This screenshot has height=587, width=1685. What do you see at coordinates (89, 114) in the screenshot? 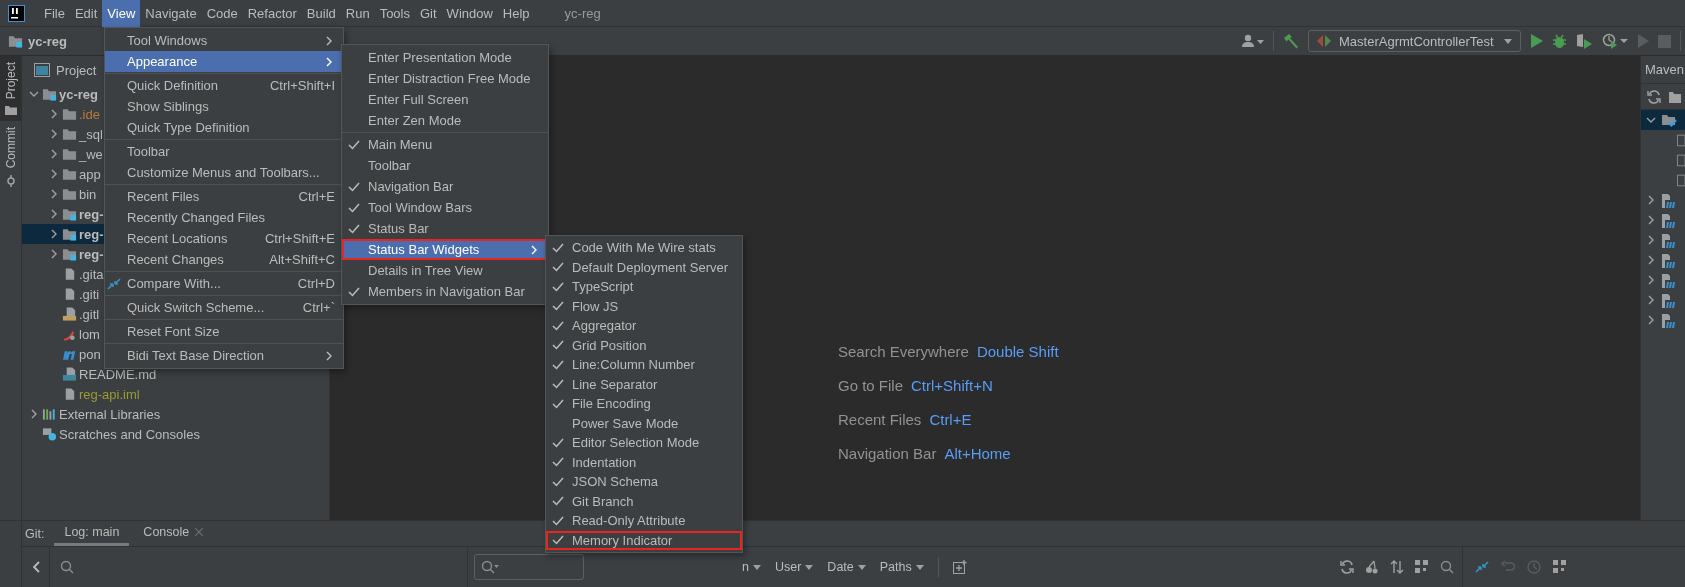
I see `tree-item-label: .ide` at bounding box center [89, 114].